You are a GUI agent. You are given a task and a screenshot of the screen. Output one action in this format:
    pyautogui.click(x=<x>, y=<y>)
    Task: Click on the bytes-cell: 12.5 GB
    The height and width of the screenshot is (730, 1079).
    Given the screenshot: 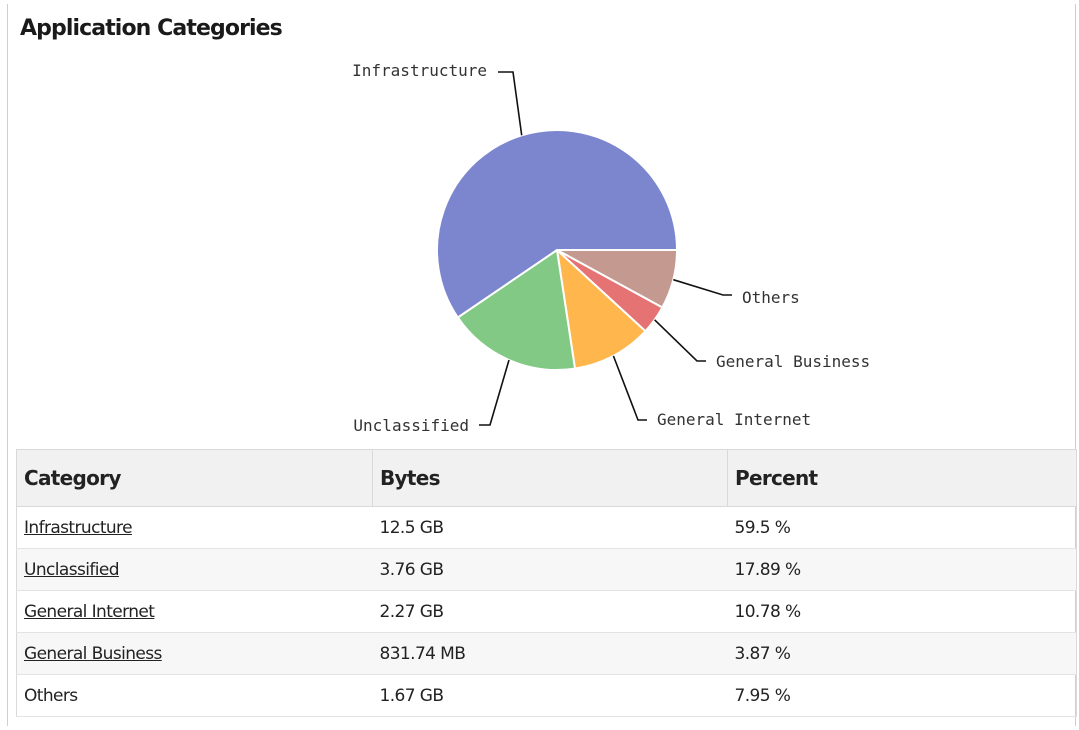 What is the action you would take?
    pyautogui.click(x=550, y=527)
    